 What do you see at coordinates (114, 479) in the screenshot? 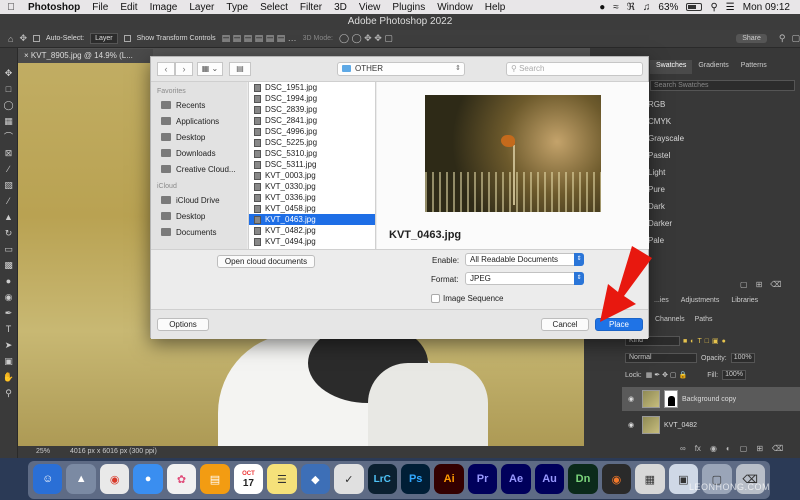
I see `chrome-icon: ◉` at bounding box center [114, 479].